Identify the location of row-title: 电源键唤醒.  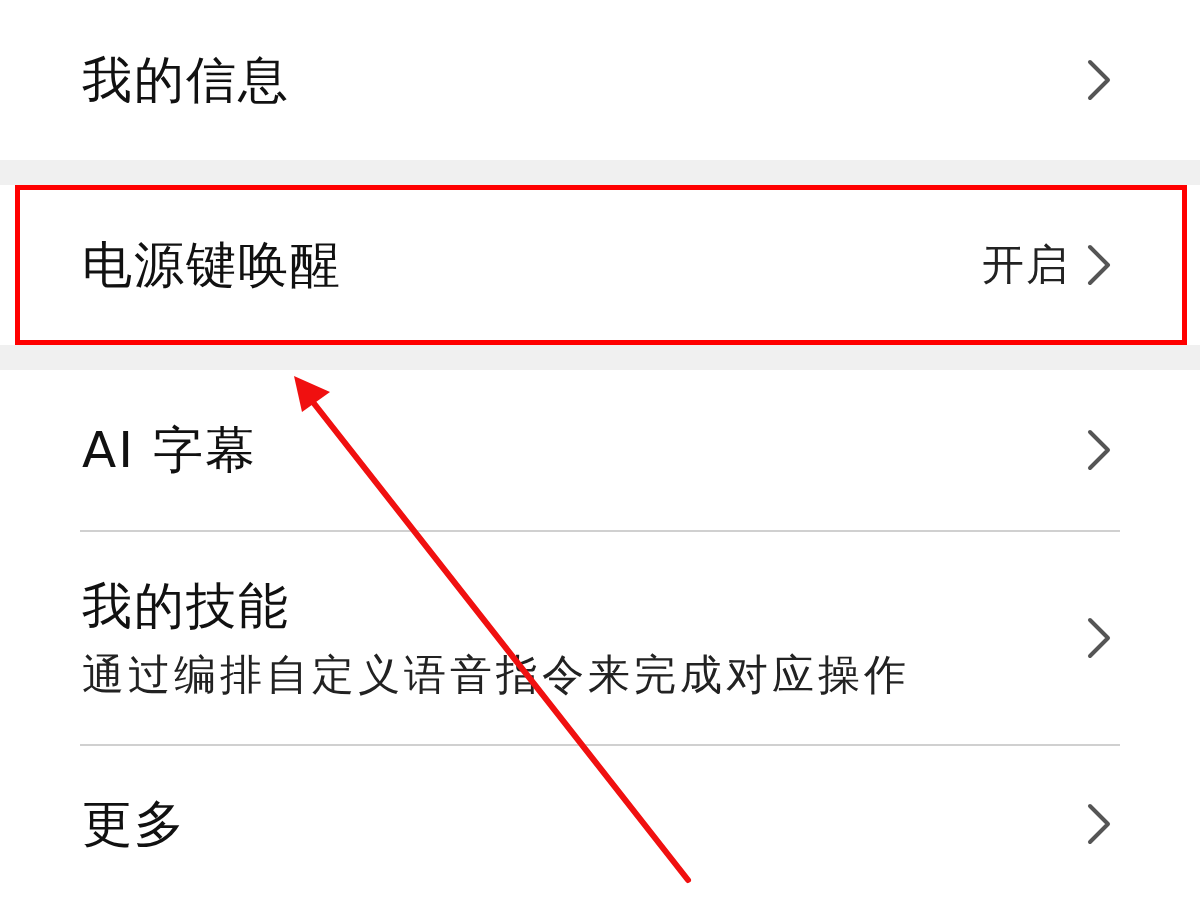
(212, 265).